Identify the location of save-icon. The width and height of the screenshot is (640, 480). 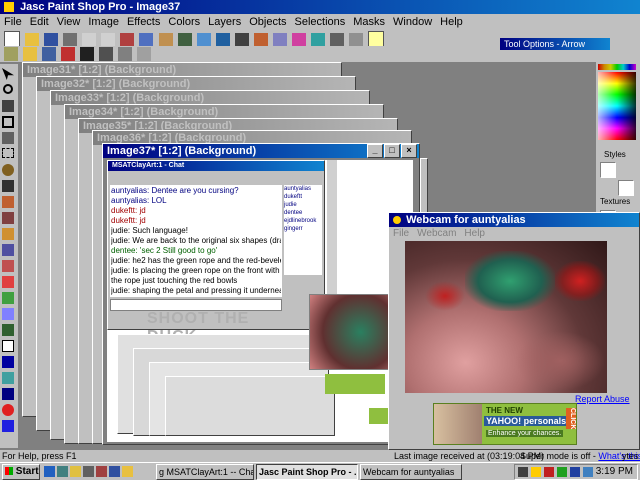
(51, 40).